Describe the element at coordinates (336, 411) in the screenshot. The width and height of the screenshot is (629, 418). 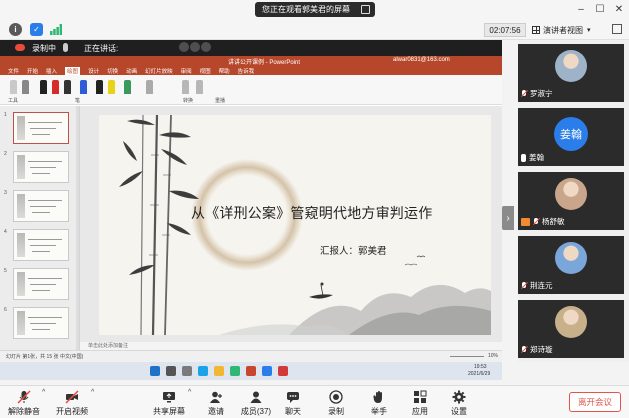
I see `record-label: 录制` at that location.